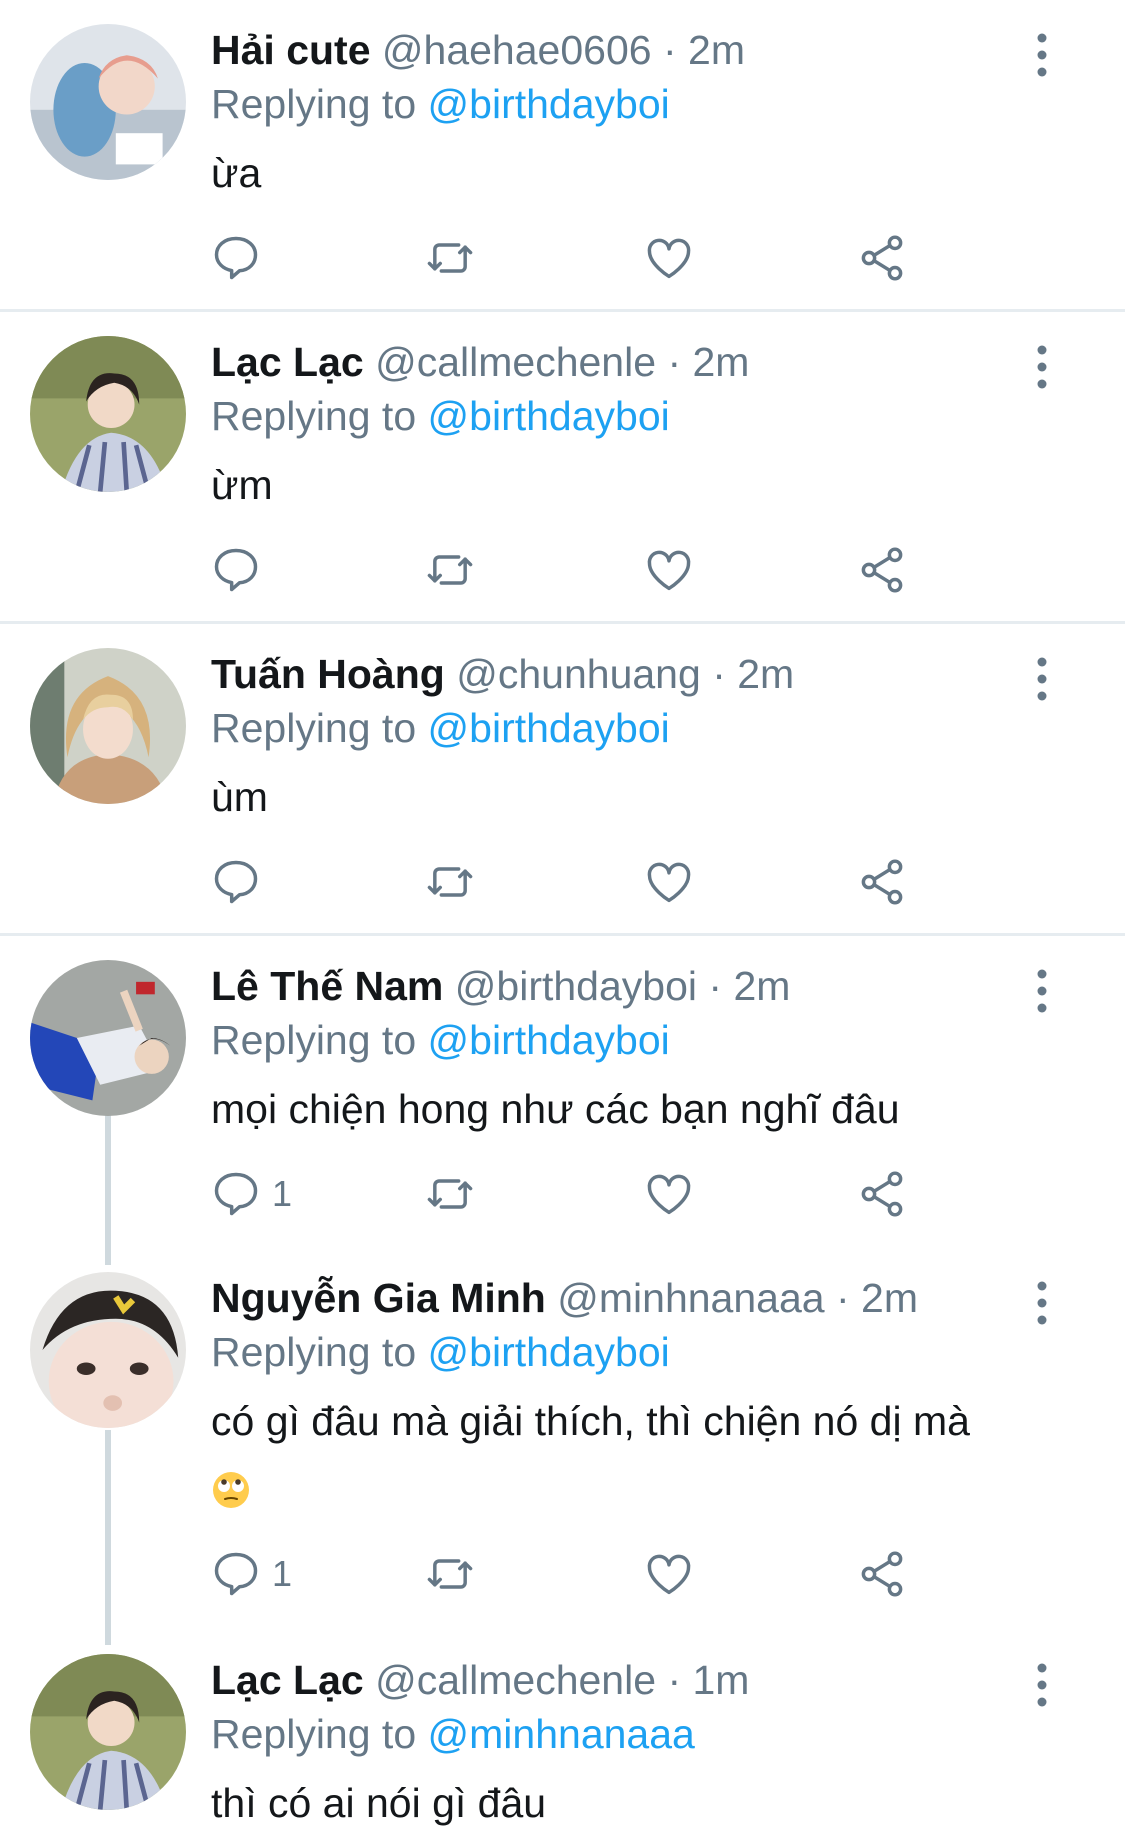 The height and width of the screenshot is (1837, 1125). Describe the element at coordinates (576, 986) in the screenshot. I see `user-handle: @birthdayboi` at that location.